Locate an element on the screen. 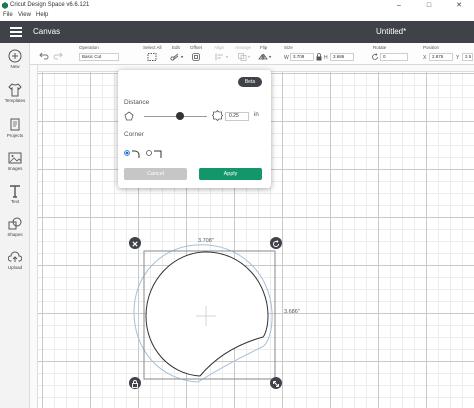 This screenshot has height=408, width=474. sidebar-item-label: Templates is located at coordinates (15, 100).